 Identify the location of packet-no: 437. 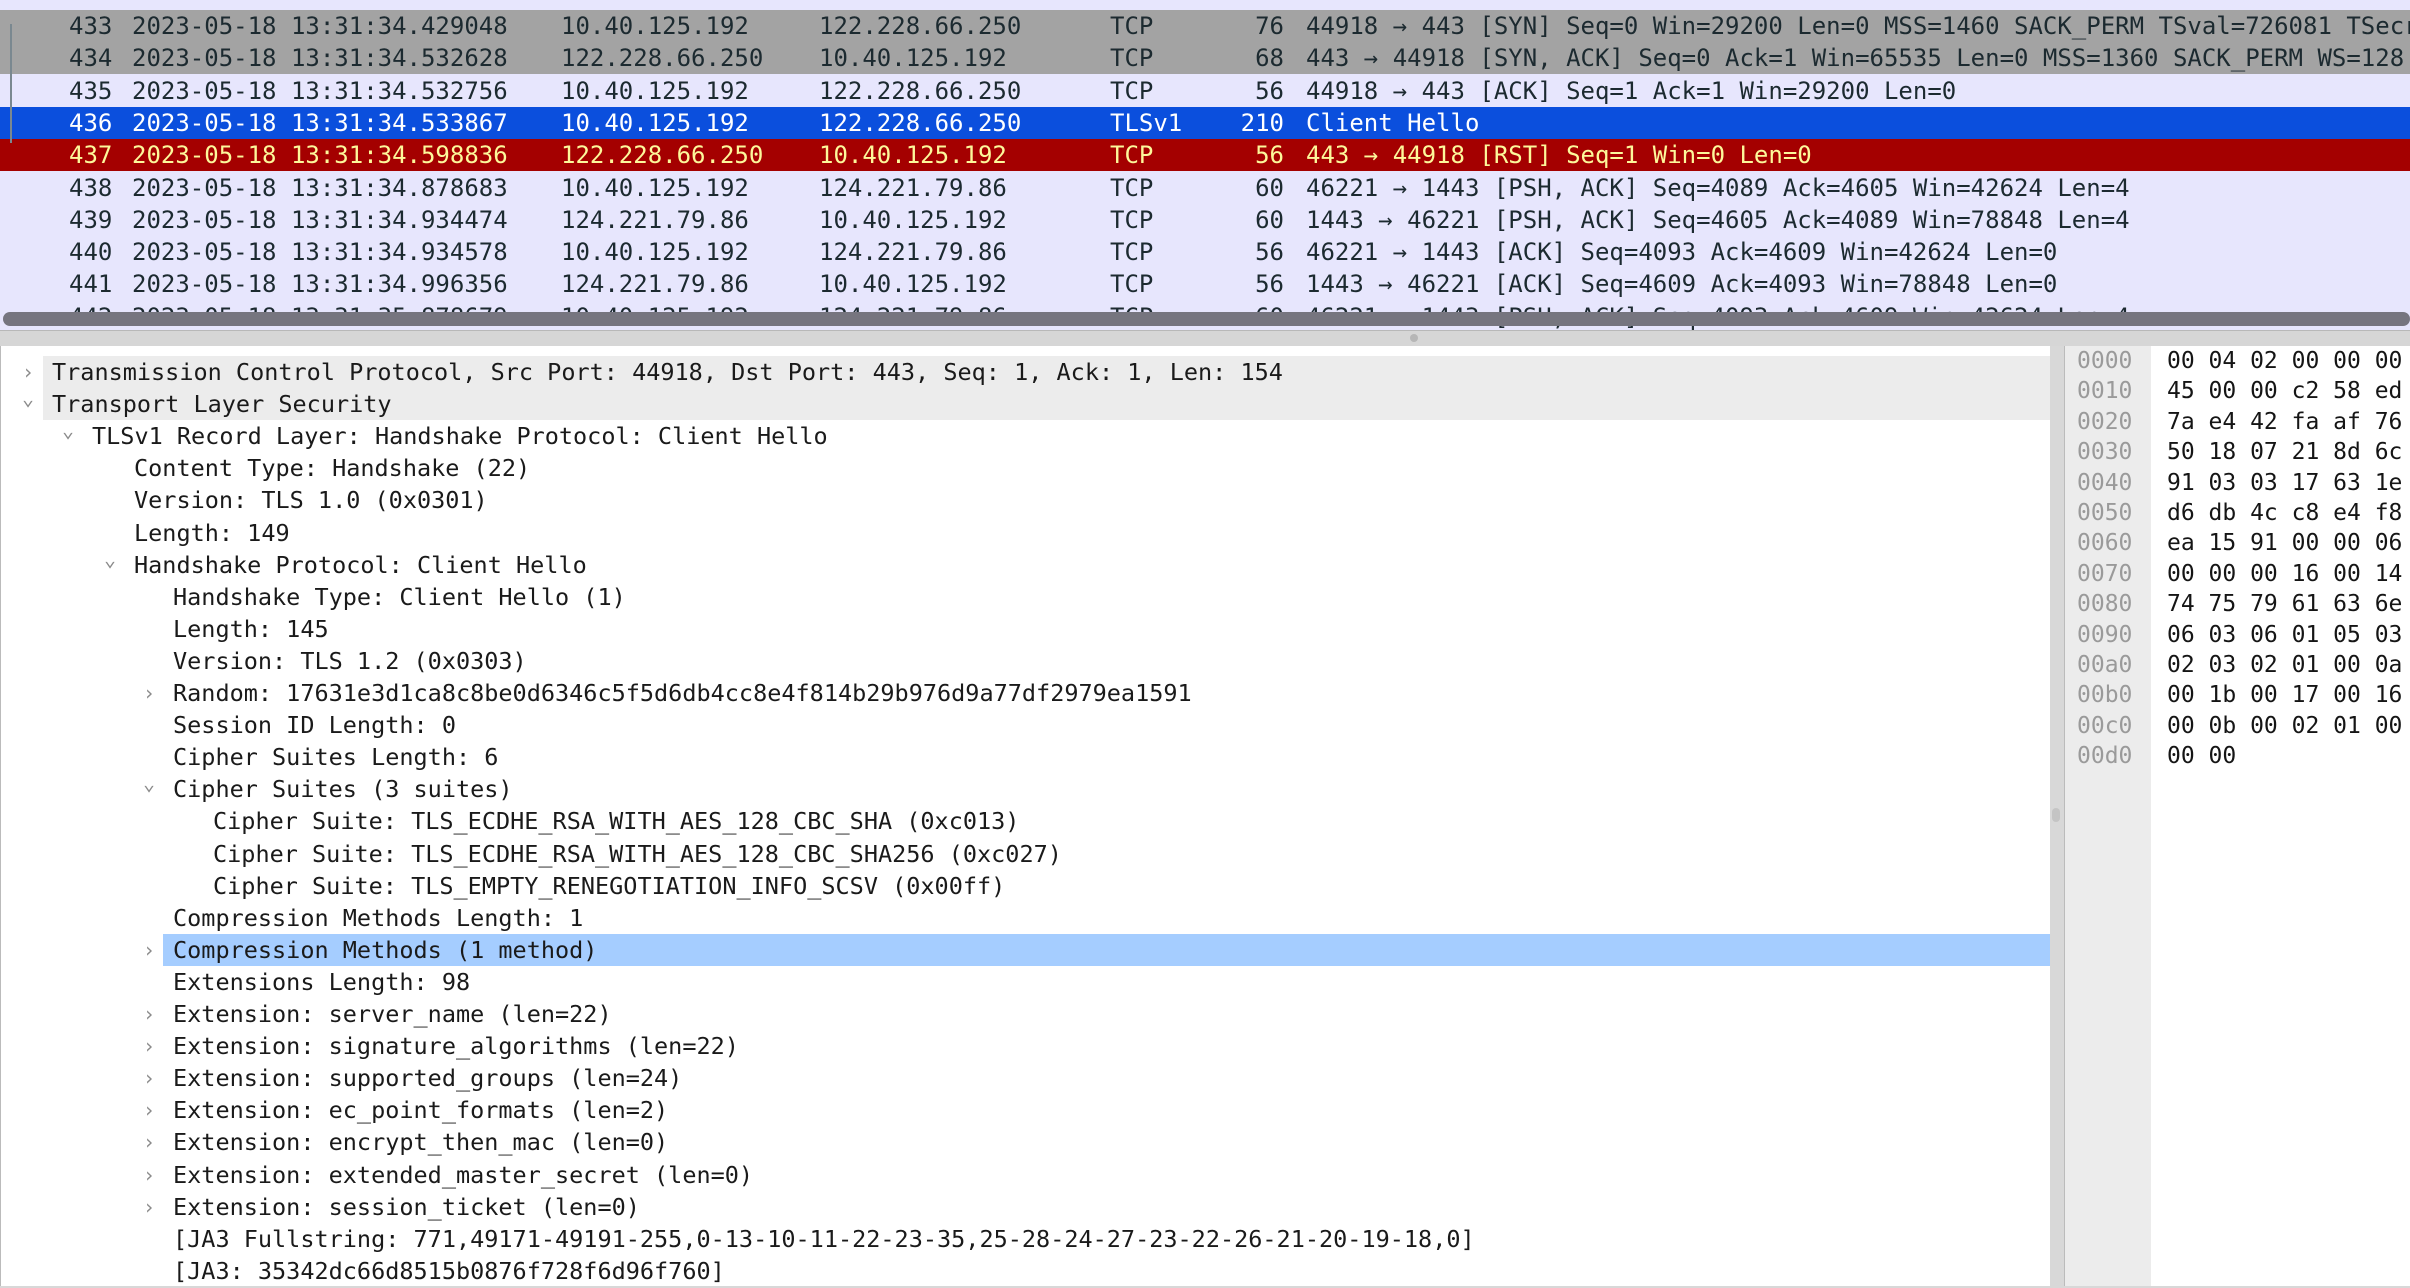
(91, 155).